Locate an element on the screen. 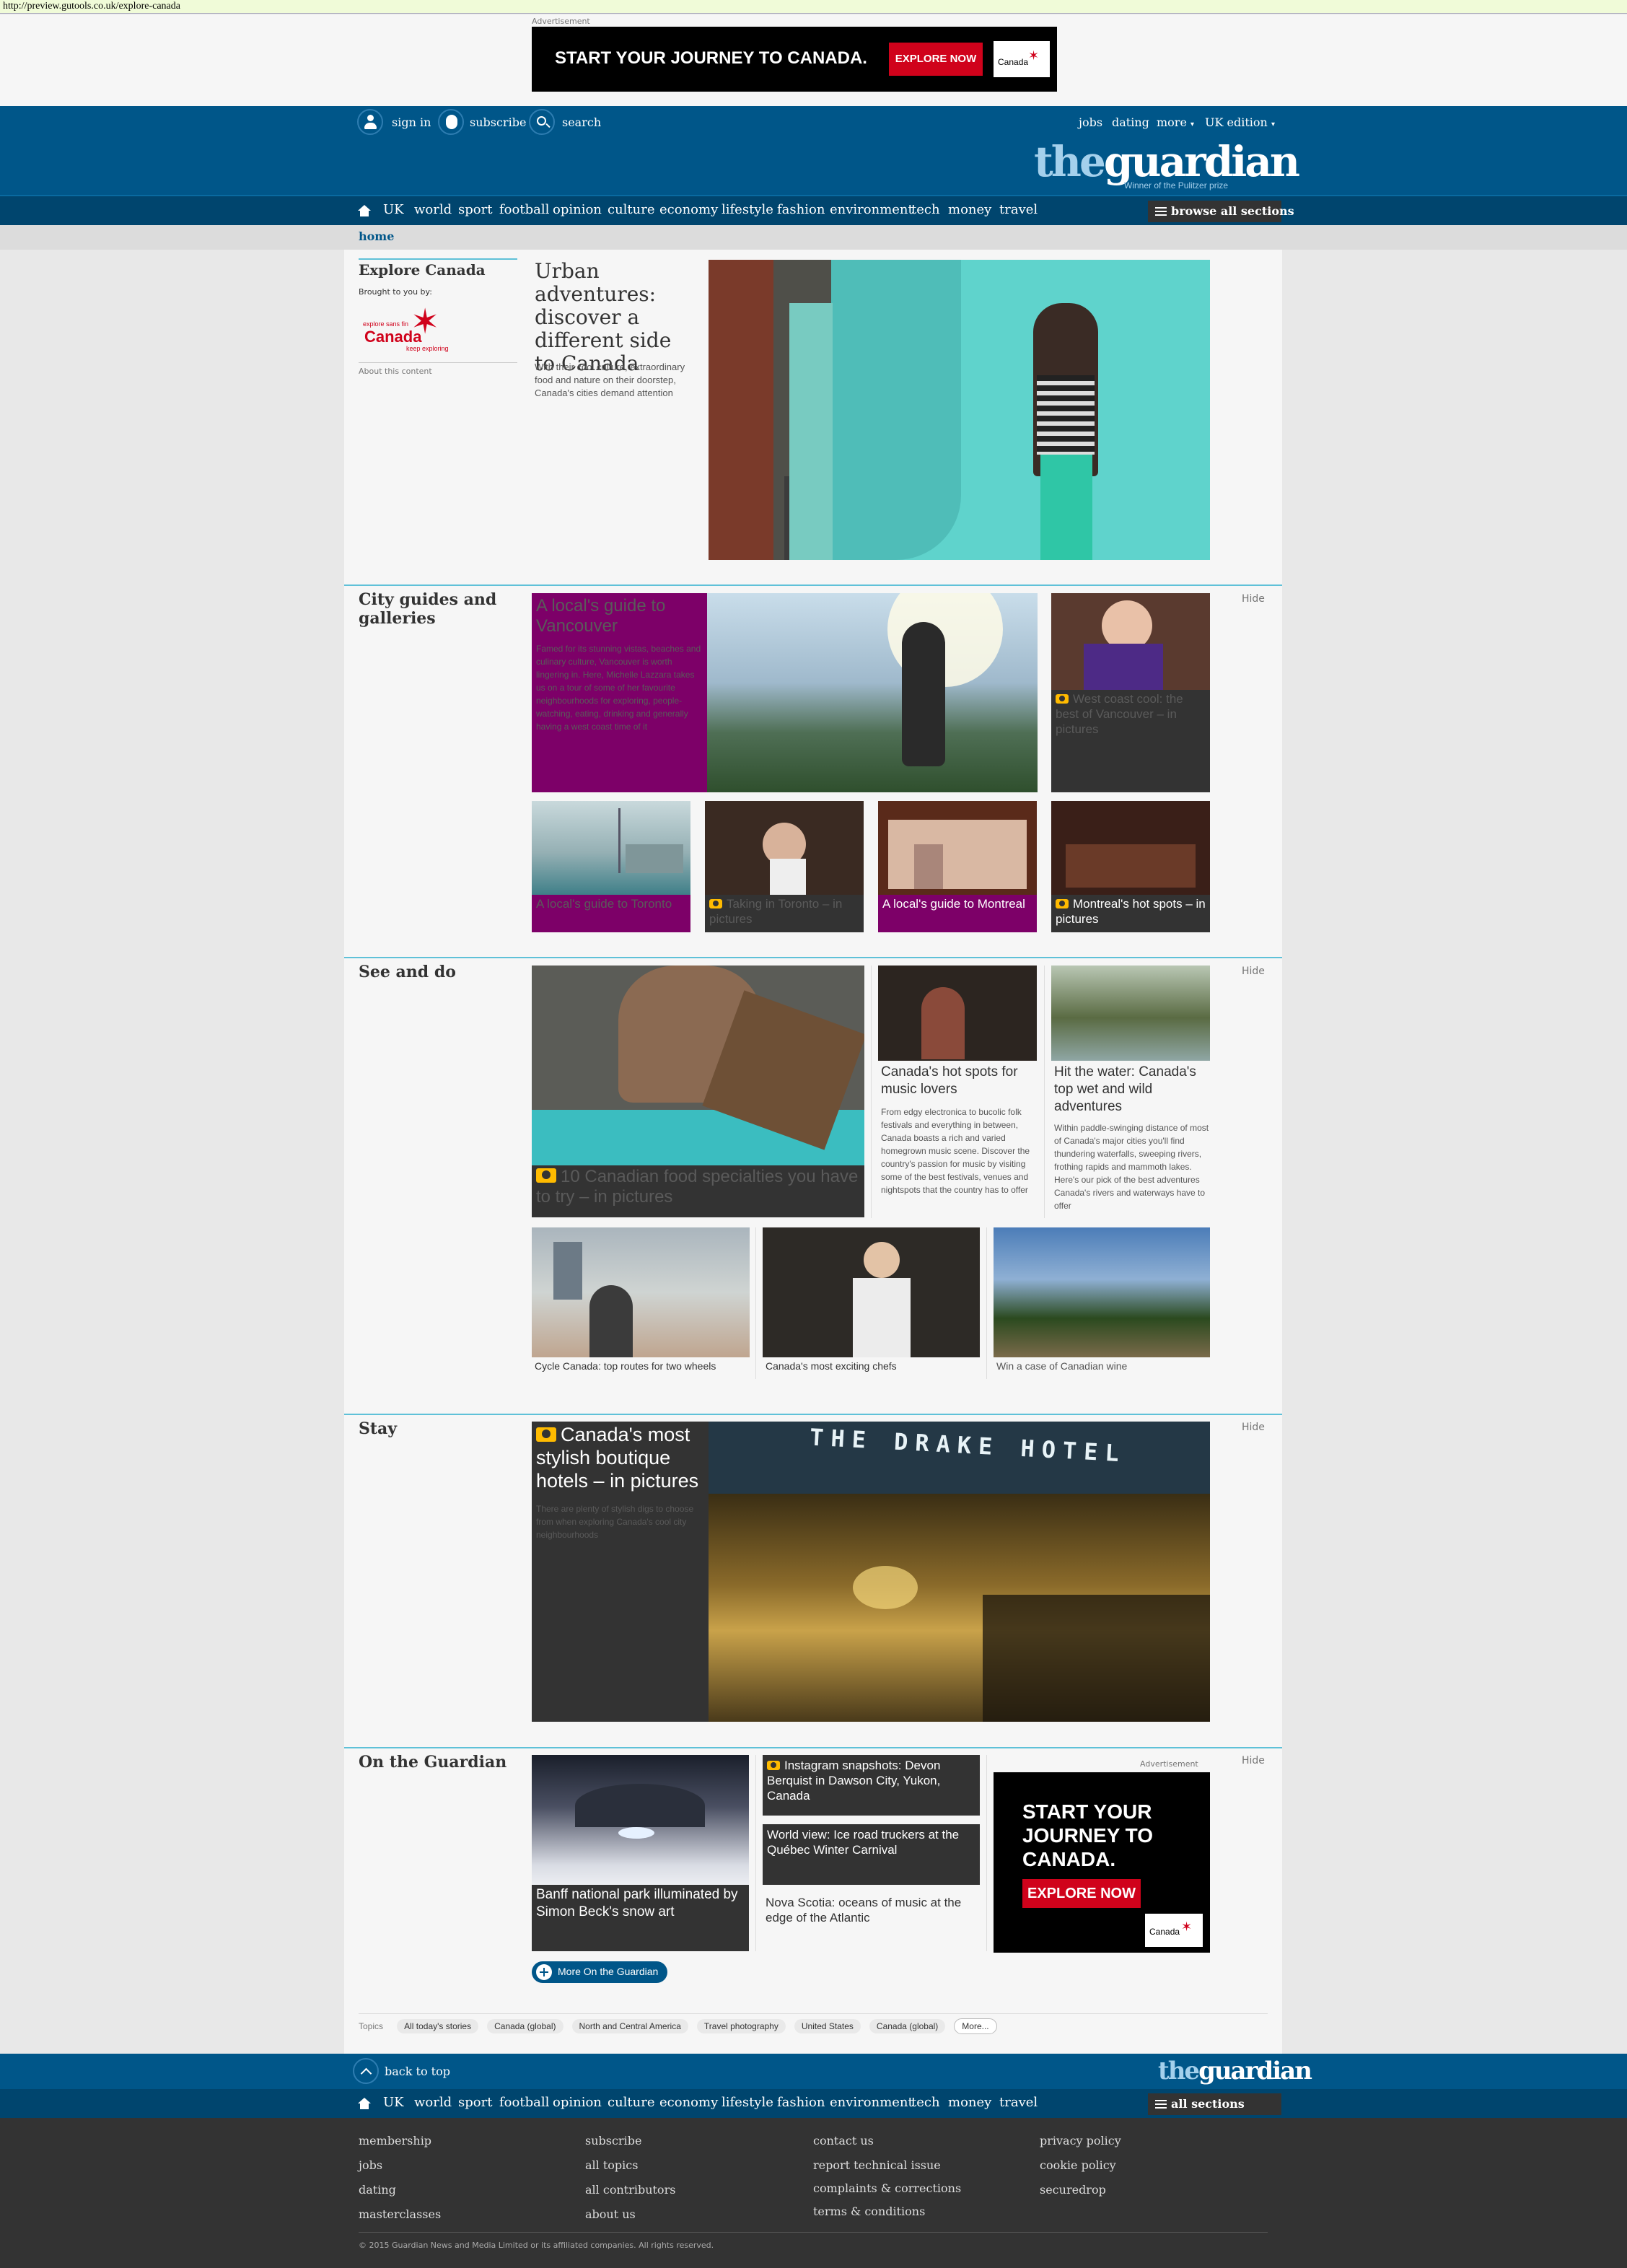 Image resolution: width=1627 pixels, height=2268 pixels. banff-image is located at coordinates (640, 1820).